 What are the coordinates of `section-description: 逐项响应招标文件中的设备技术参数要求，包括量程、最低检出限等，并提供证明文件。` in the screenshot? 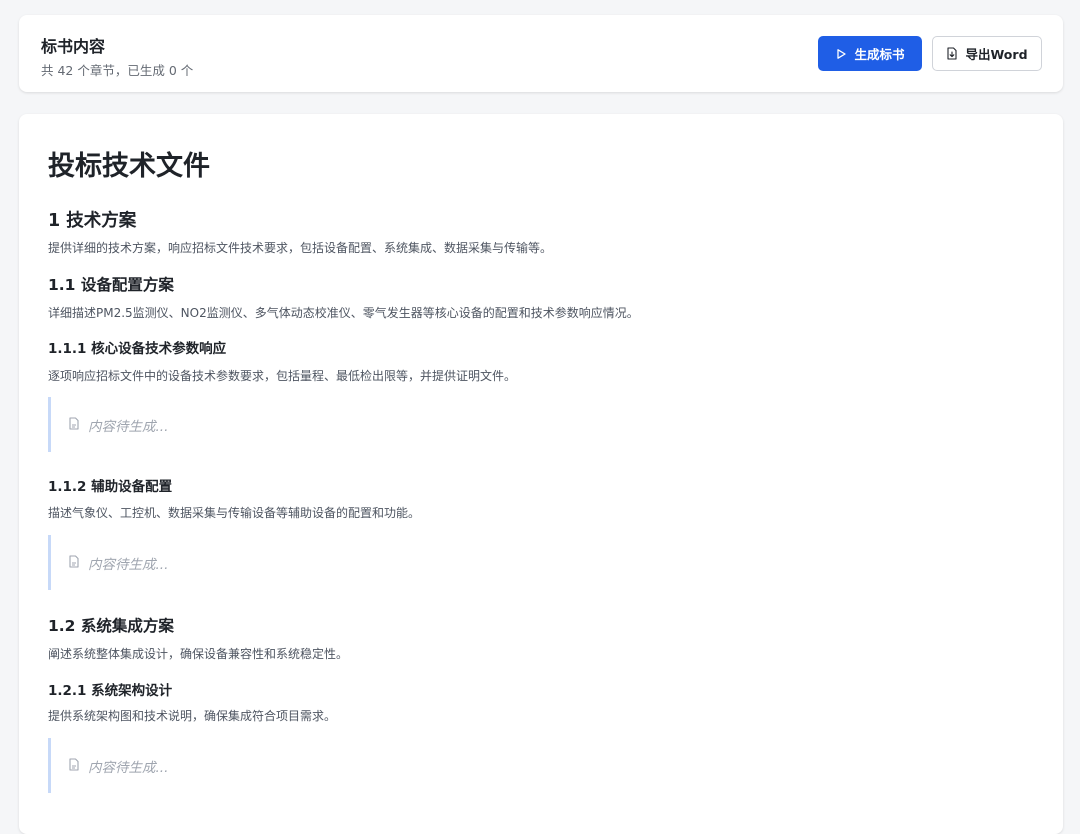 It's located at (282, 376).